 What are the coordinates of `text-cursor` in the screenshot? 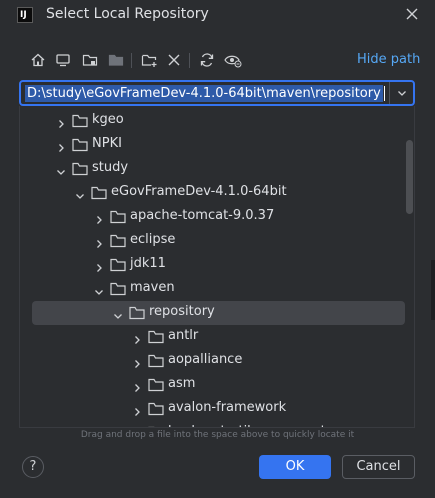 It's located at (384, 93).